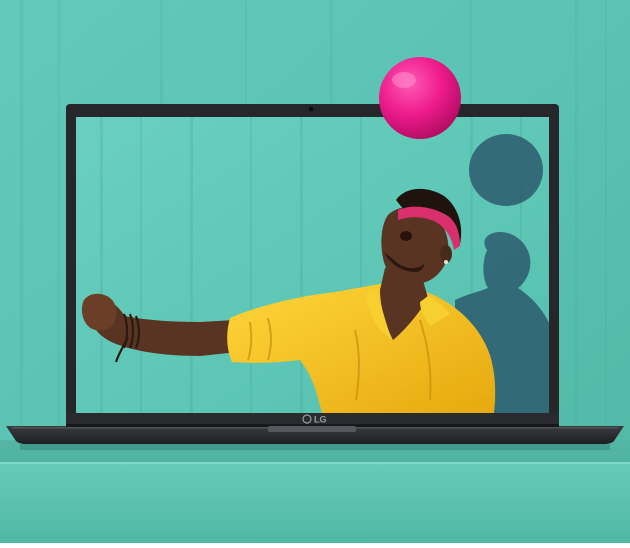 This screenshot has width=630, height=548. I want to click on earring-icon, so click(446, 262).